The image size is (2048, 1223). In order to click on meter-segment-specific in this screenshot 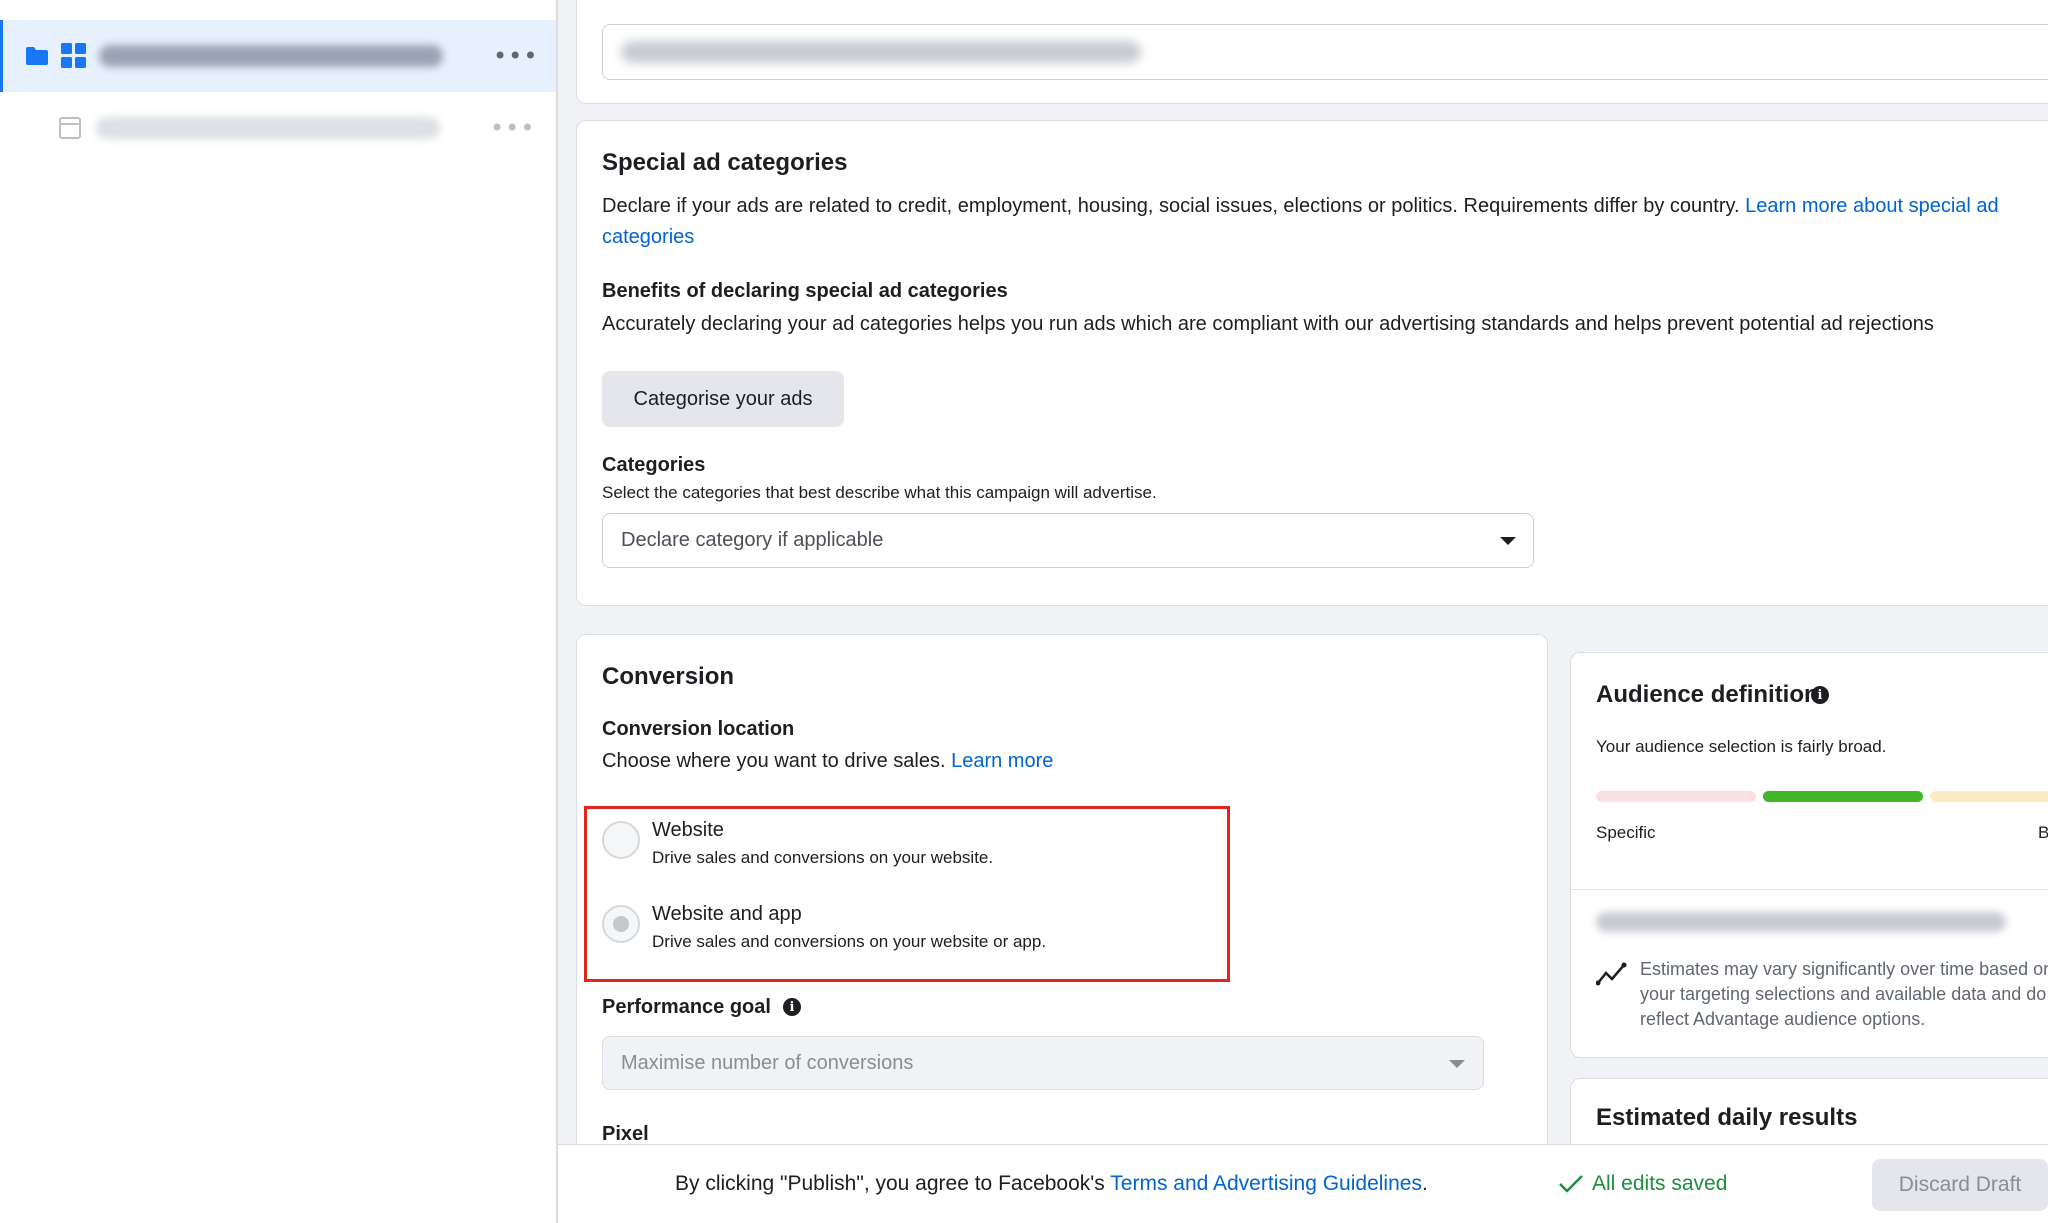, I will do `click(1676, 796)`.